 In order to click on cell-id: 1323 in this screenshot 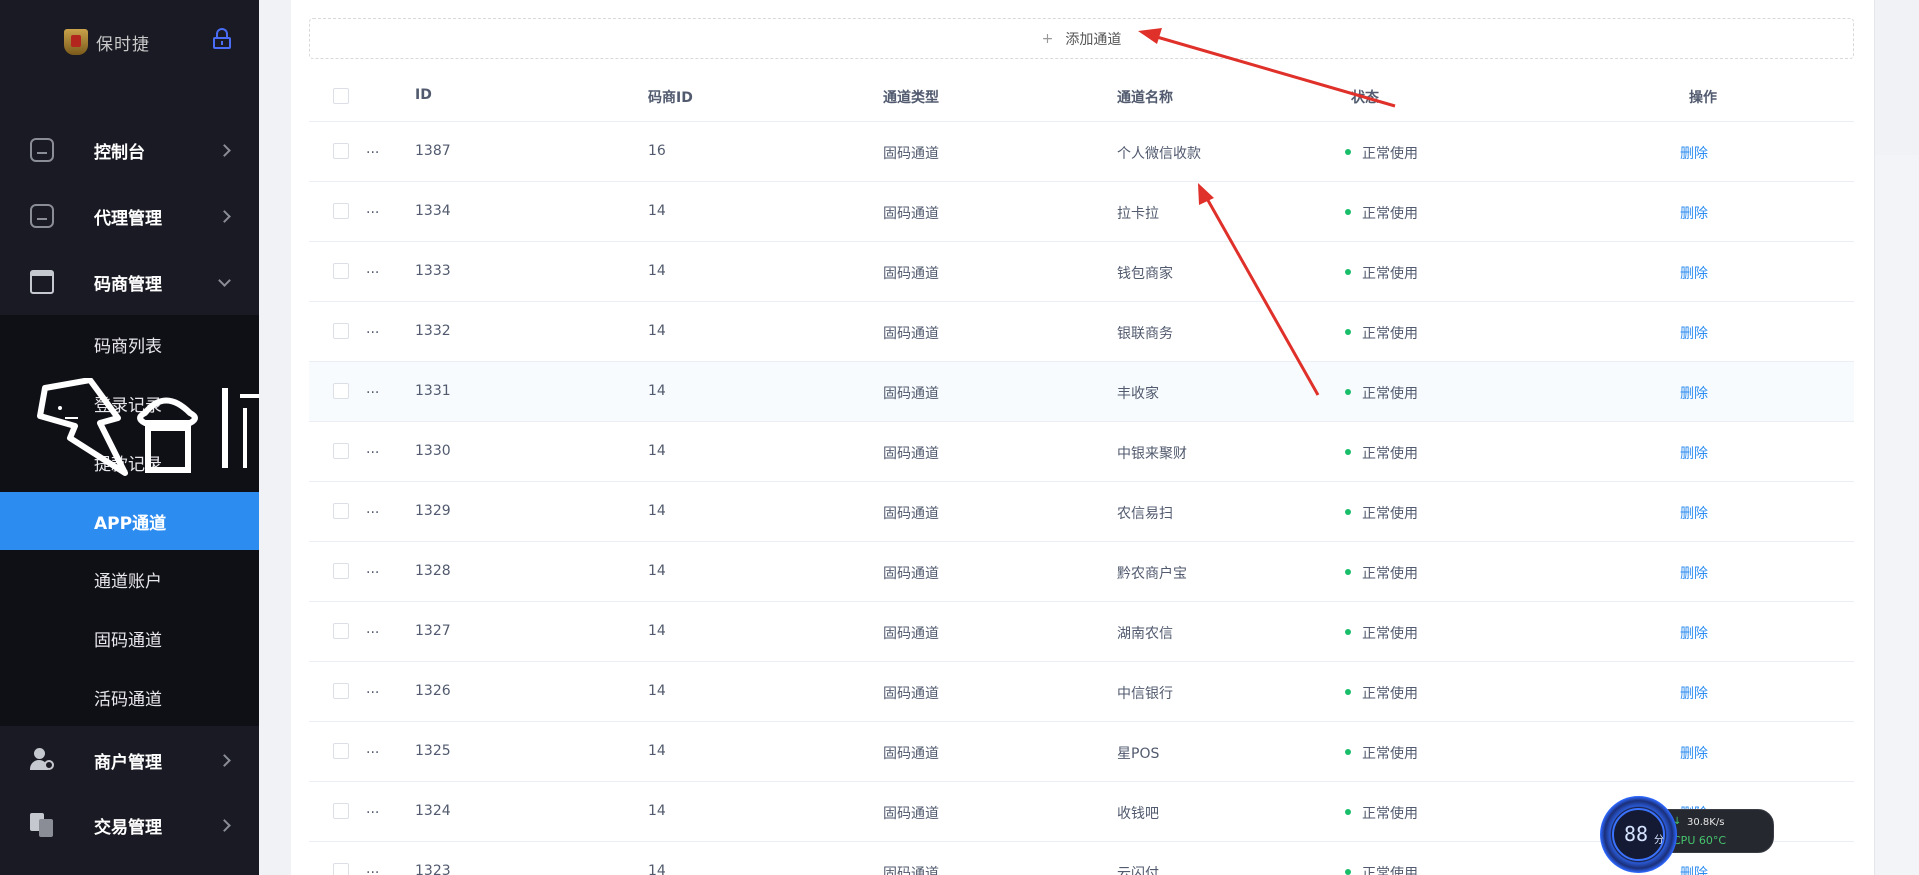, I will do `click(433, 869)`.